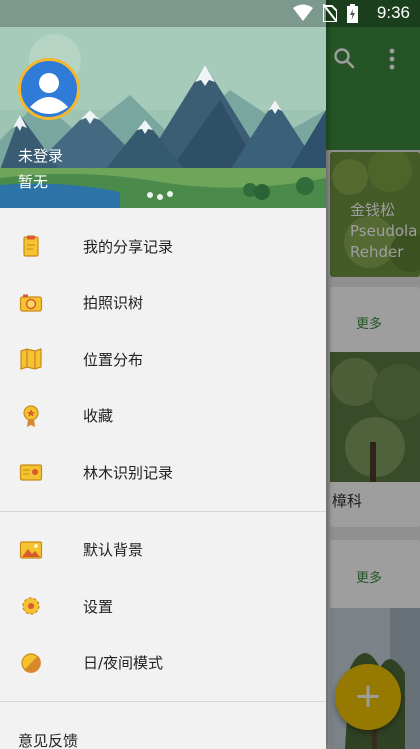 Image resolution: width=420 pixels, height=749 pixels. Describe the element at coordinates (31, 472) in the screenshot. I see `id-card-icon` at that location.